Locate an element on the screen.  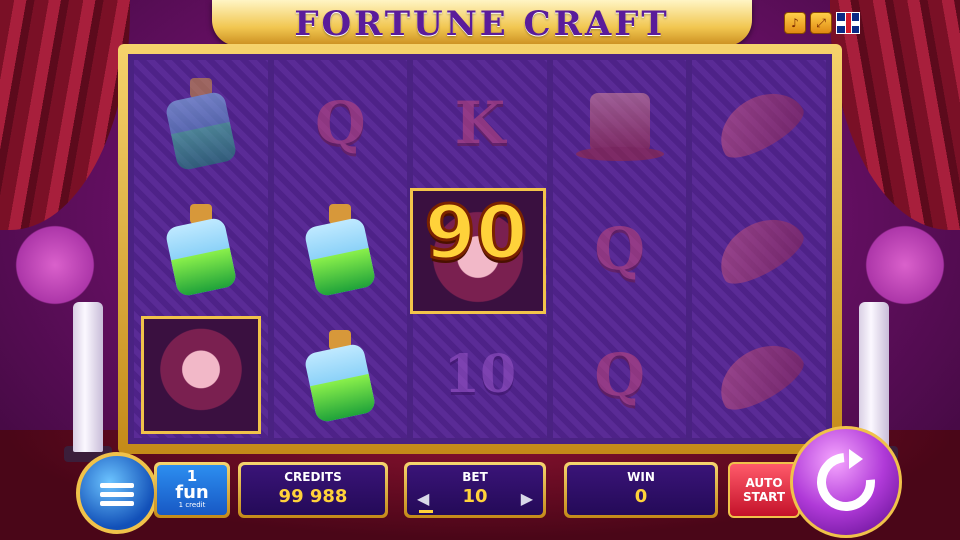
game-title: FORTUNE CRAFT is located at coordinates (482, 24).